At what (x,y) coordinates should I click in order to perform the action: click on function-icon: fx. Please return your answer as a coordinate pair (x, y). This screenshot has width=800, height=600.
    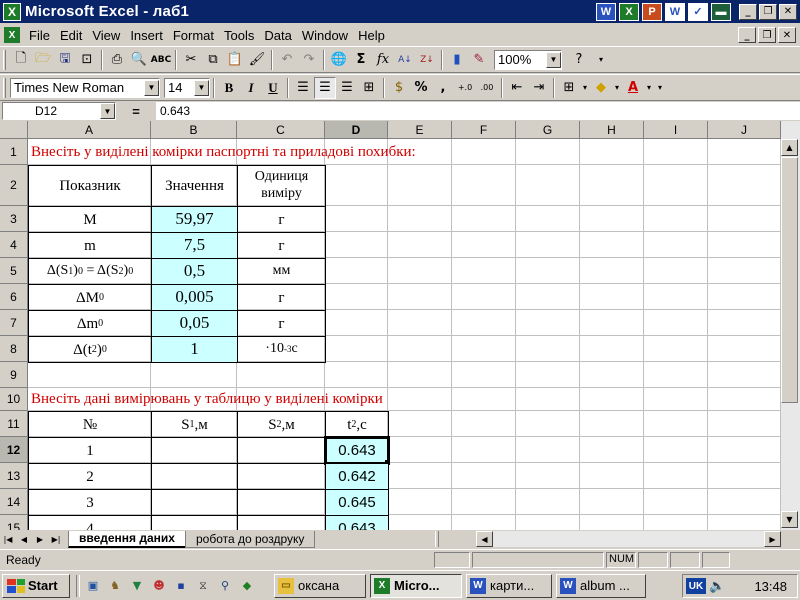
    Looking at the image, I should click on (383, 60).